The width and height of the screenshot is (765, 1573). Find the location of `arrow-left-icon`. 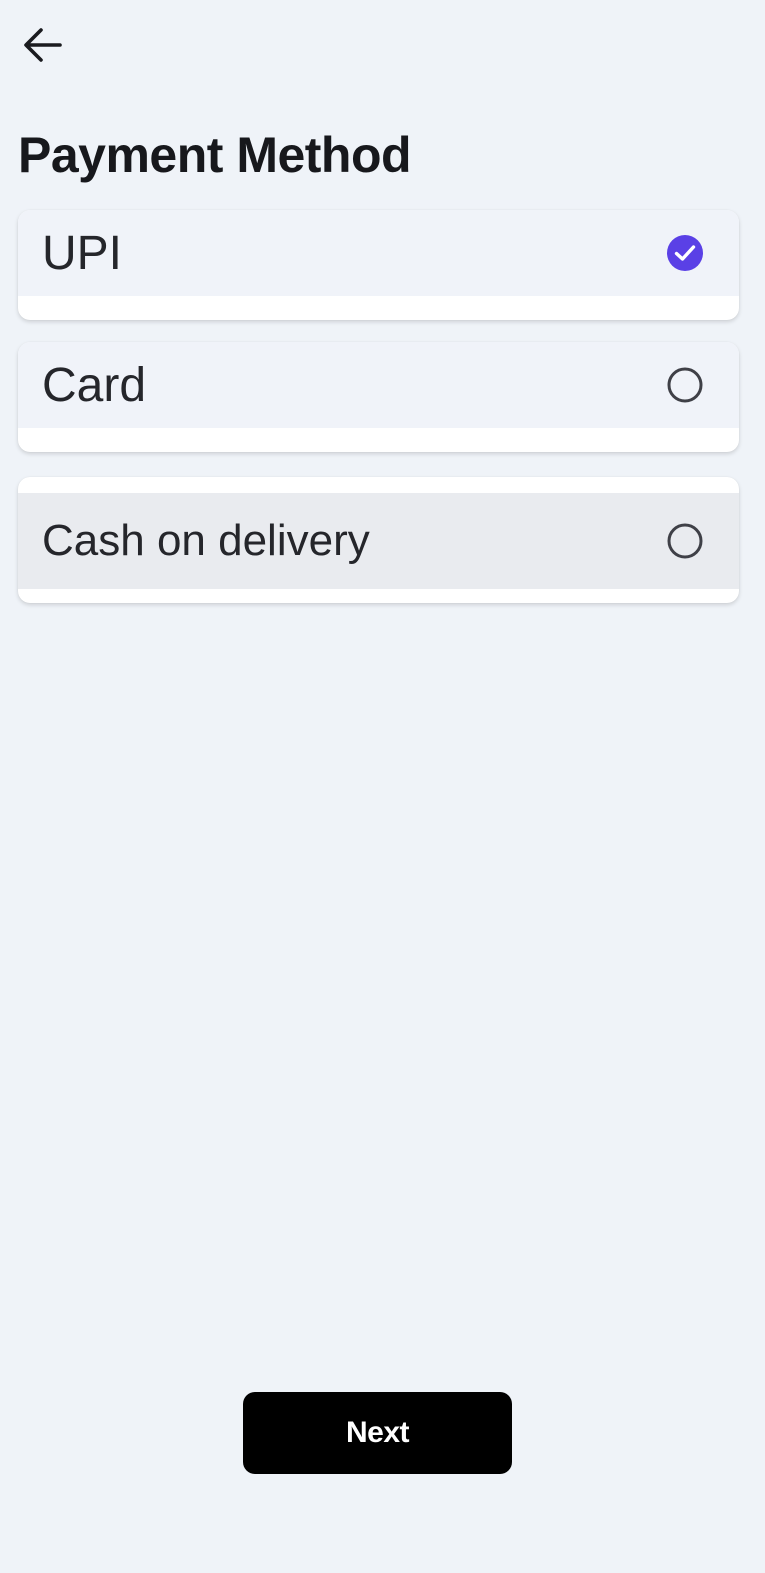

arrow-left-icon is located at coordinates (42, 46).